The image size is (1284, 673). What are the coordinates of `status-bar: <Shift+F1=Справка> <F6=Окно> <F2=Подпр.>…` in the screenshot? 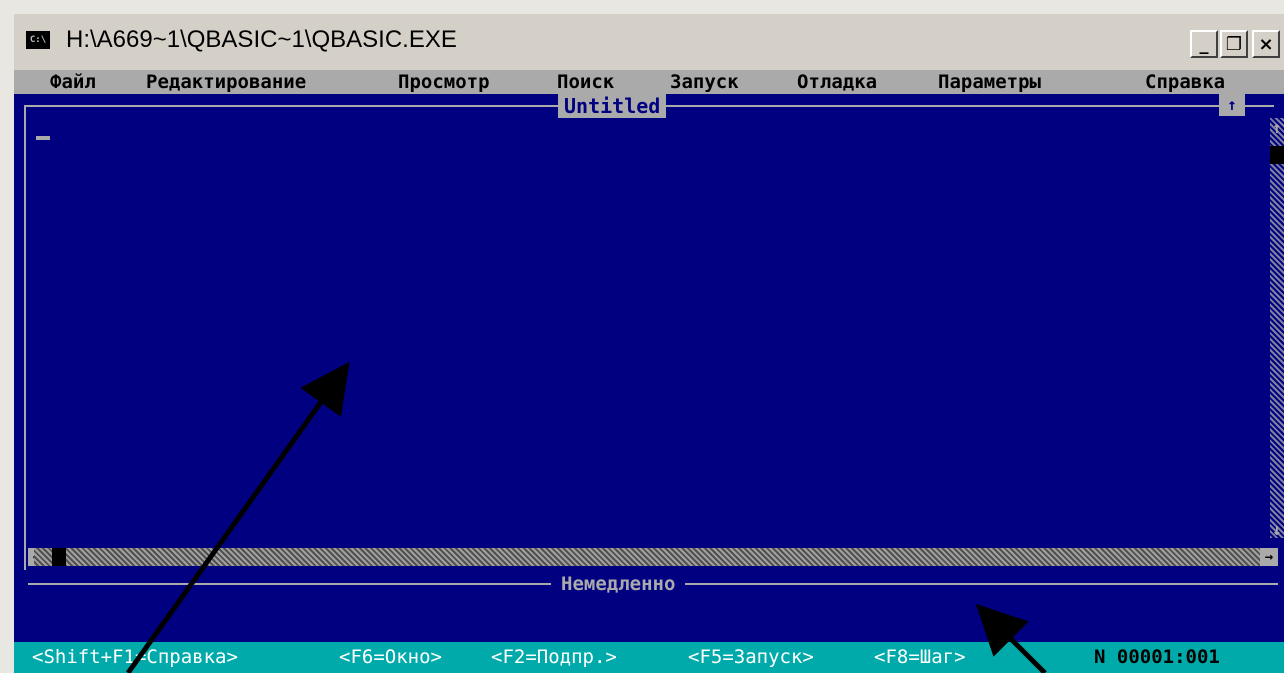 It's located at (649, 657).